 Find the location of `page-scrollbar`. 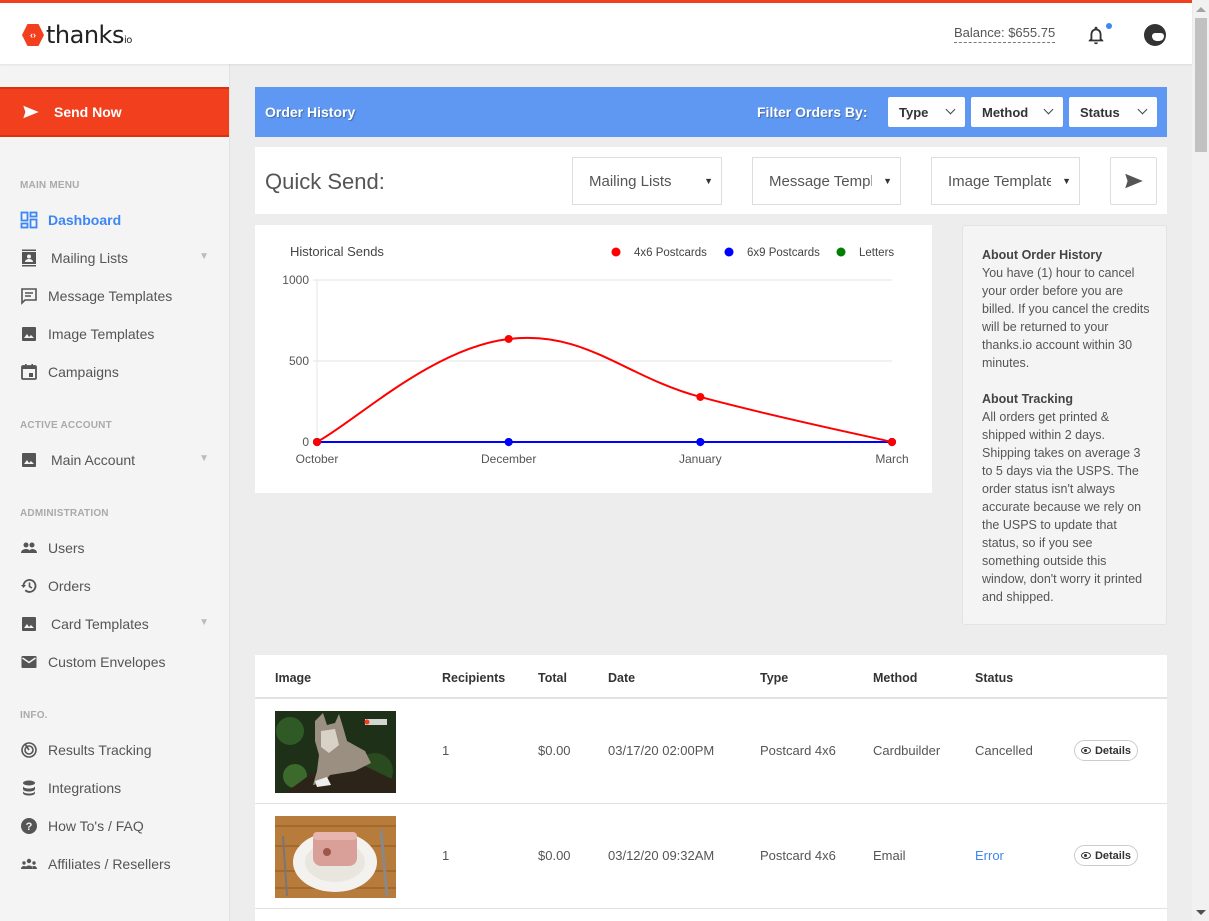

page-scrollbar is located at coordinates (1200, 460).